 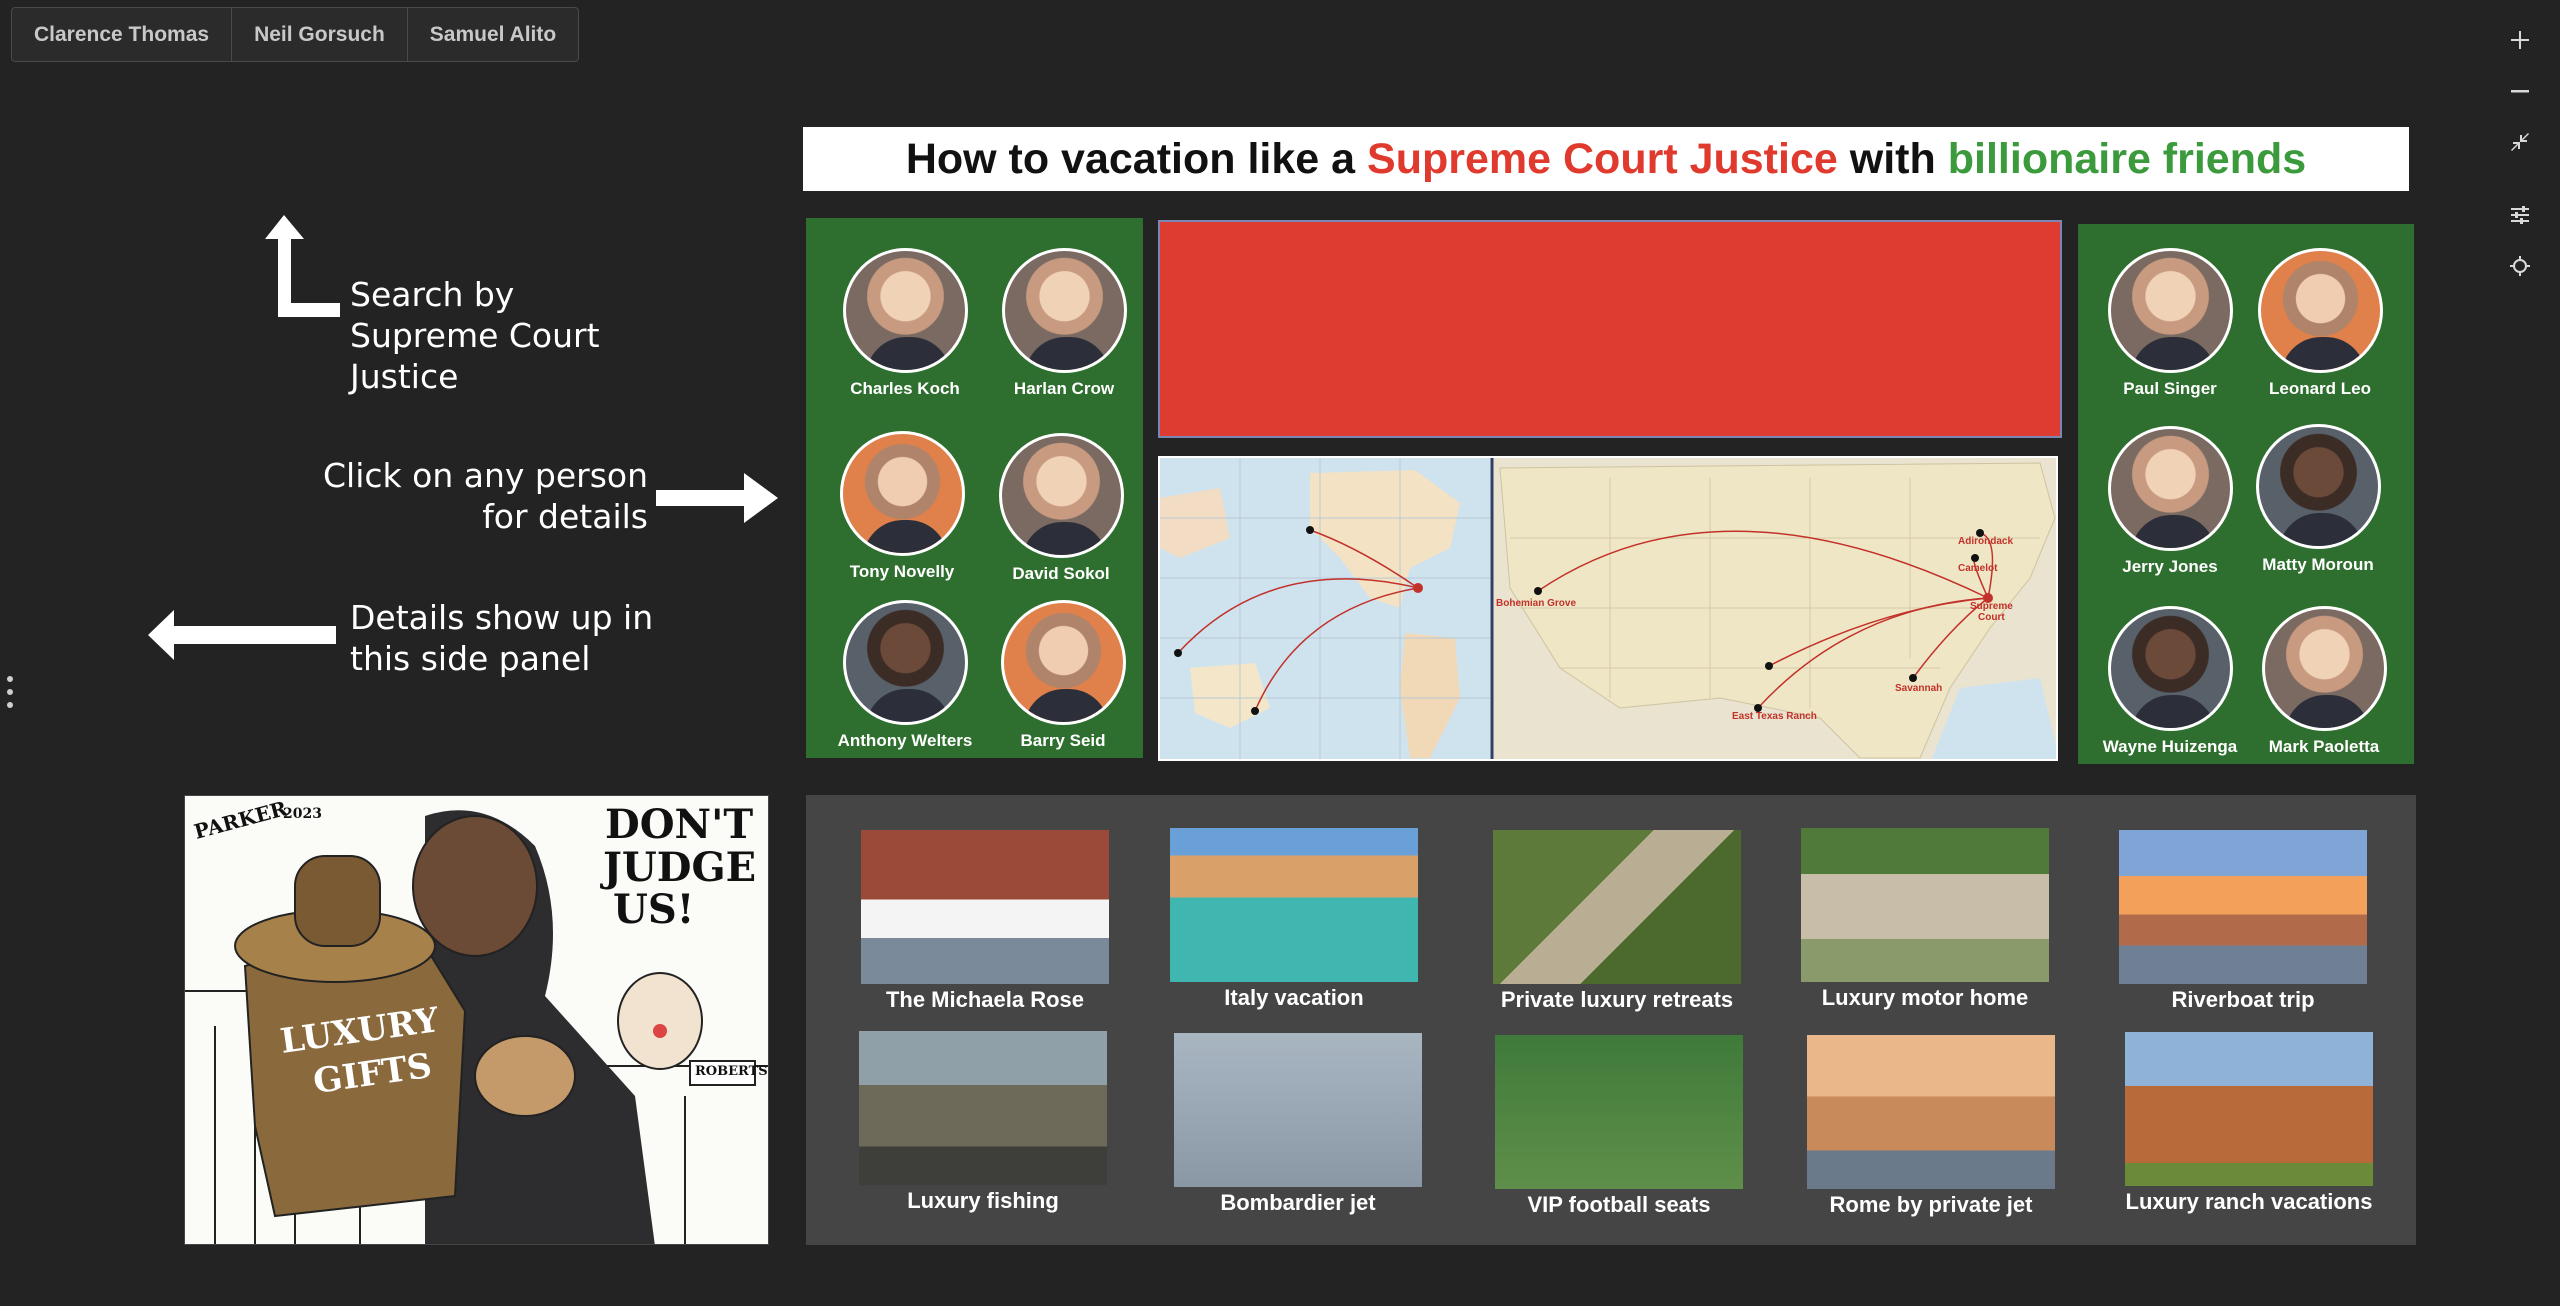 I want to click on map-toolbar, so click(x=2520, y=158).